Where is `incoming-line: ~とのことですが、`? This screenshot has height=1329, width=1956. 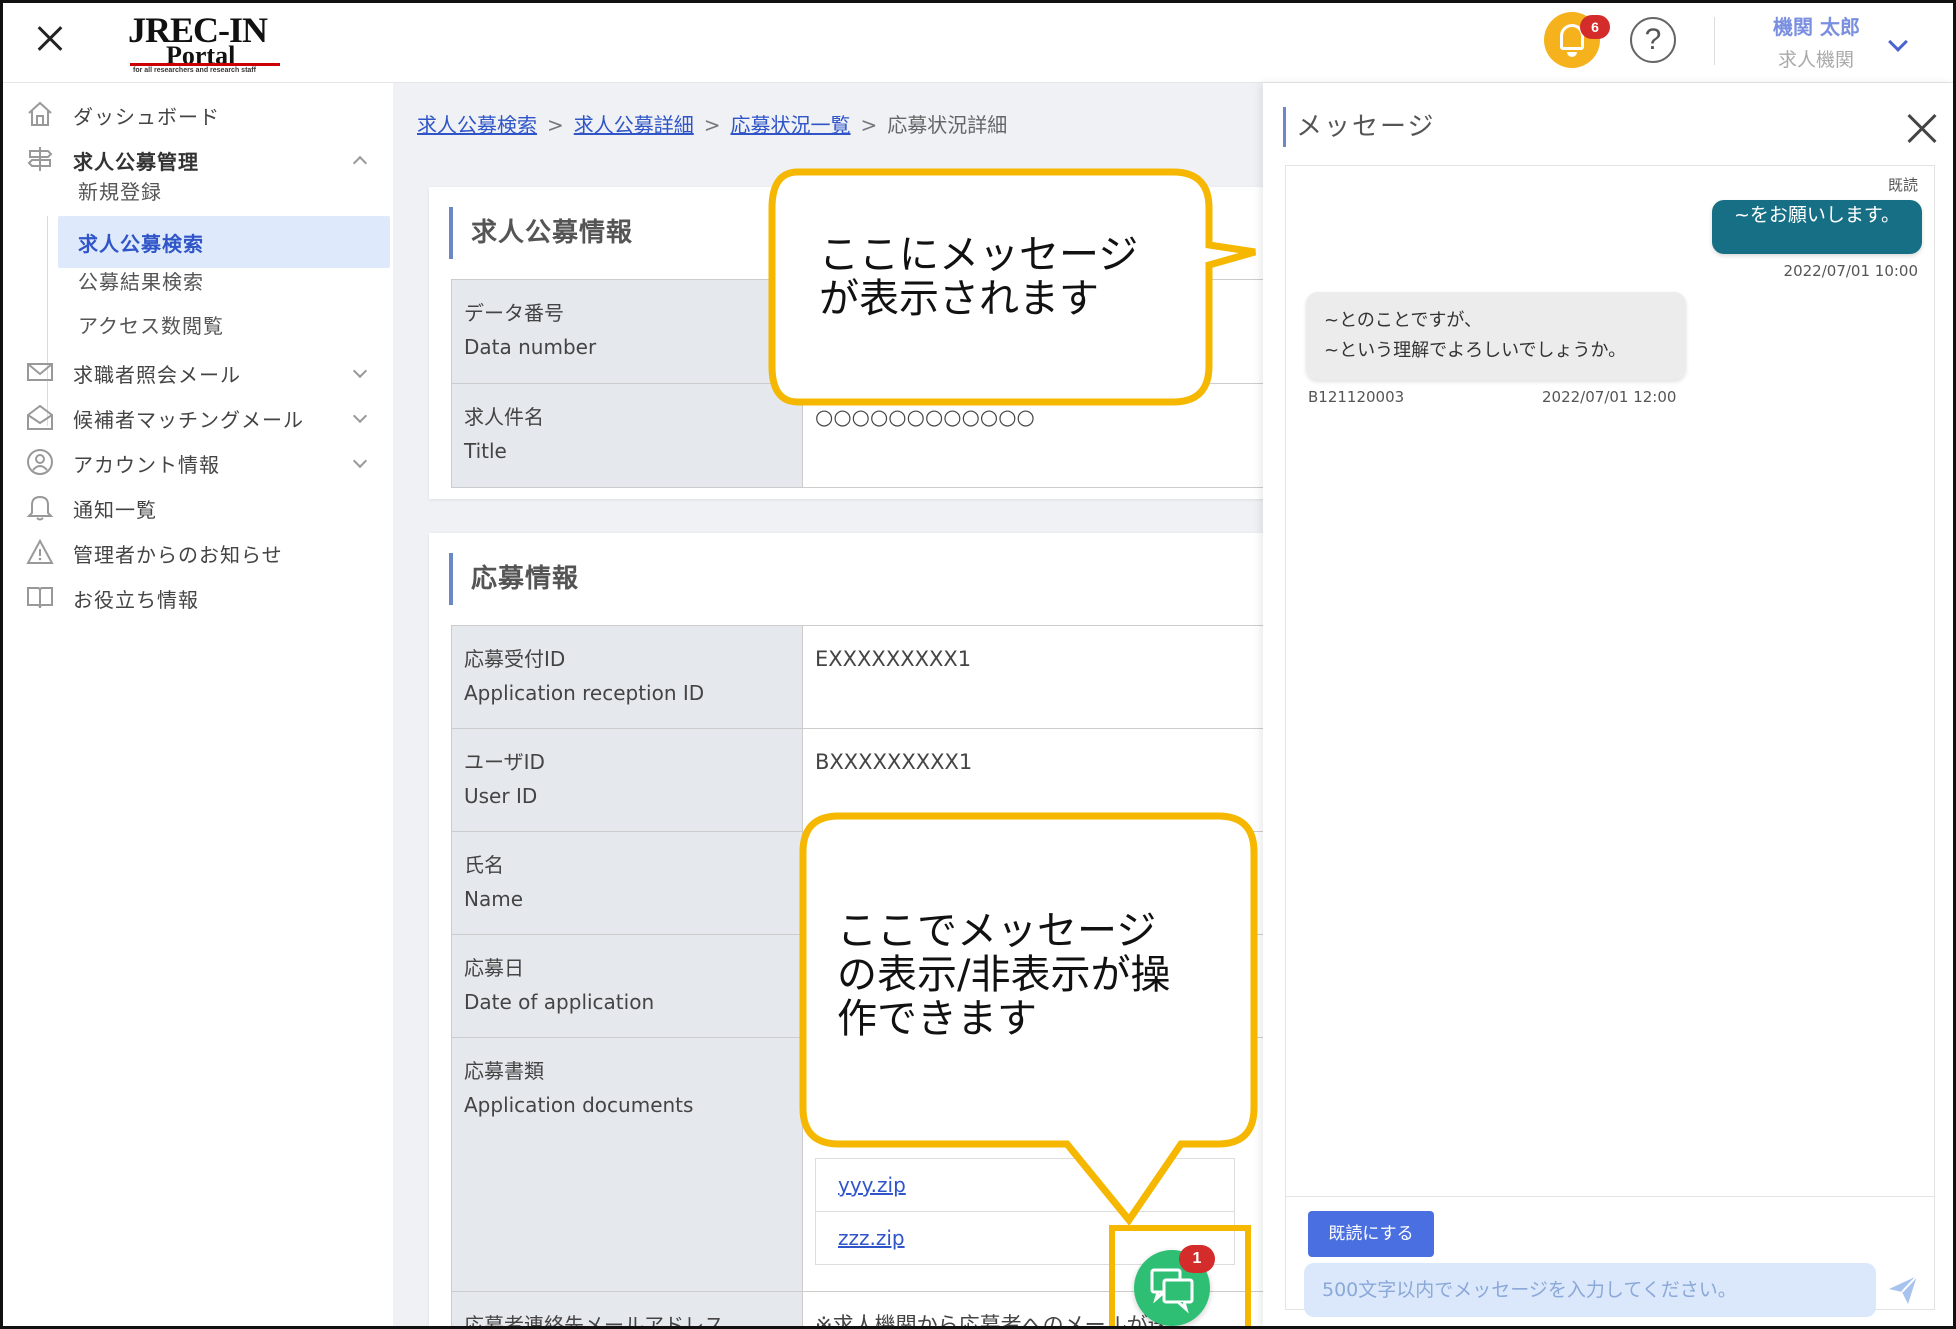 incoming-line: ~とのことですが、 is located at coordinates (1403, 320).